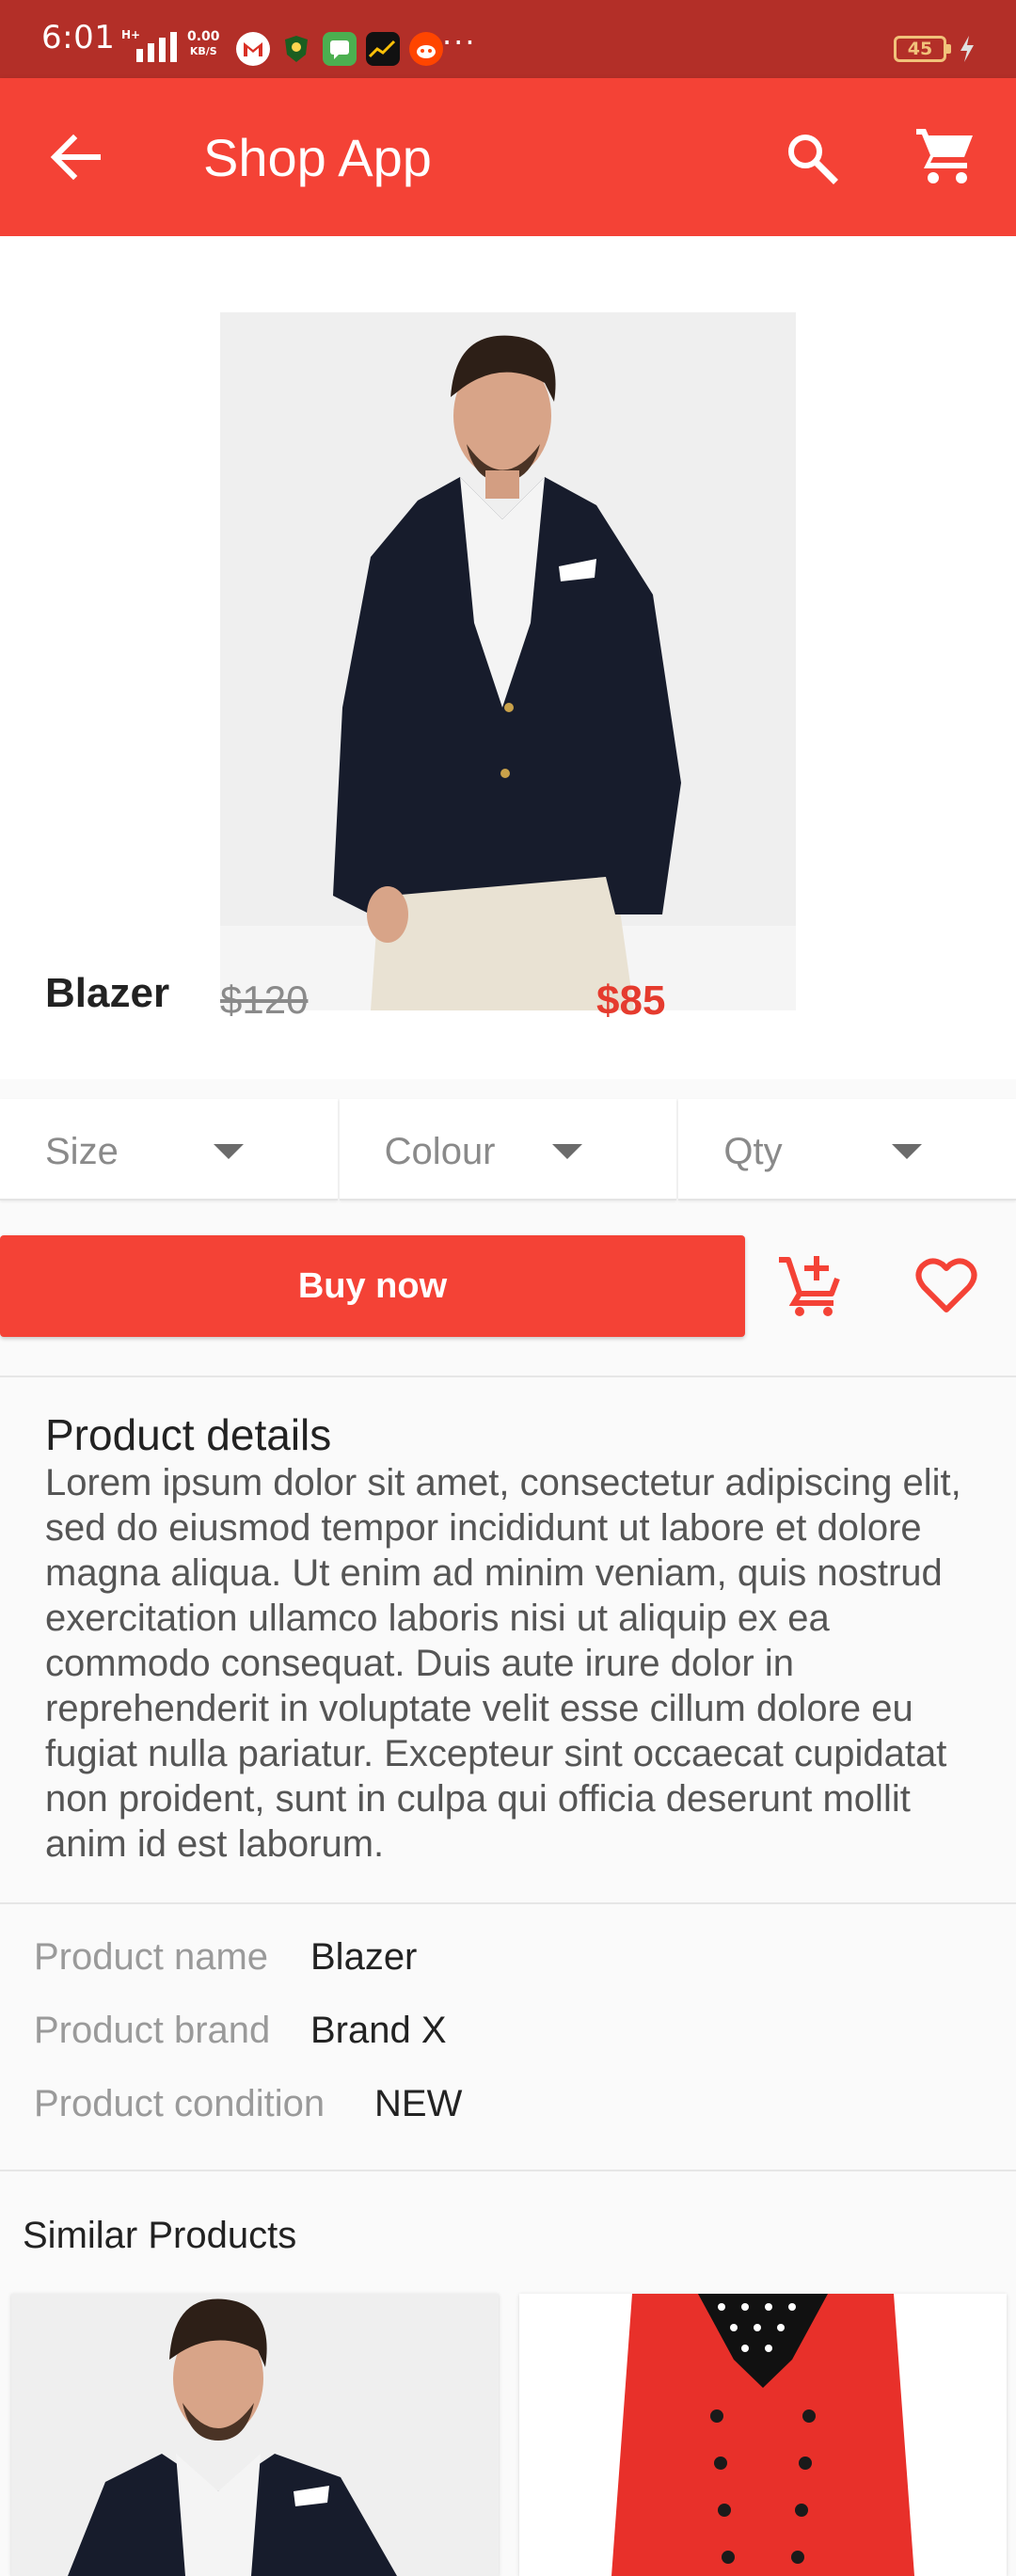 This screenshot has width=1016, height=2576. What do you see at coordinates (440, 1151) in the screenshot?
I see `colour-label: Colour` at bounding box center [440, 1151].